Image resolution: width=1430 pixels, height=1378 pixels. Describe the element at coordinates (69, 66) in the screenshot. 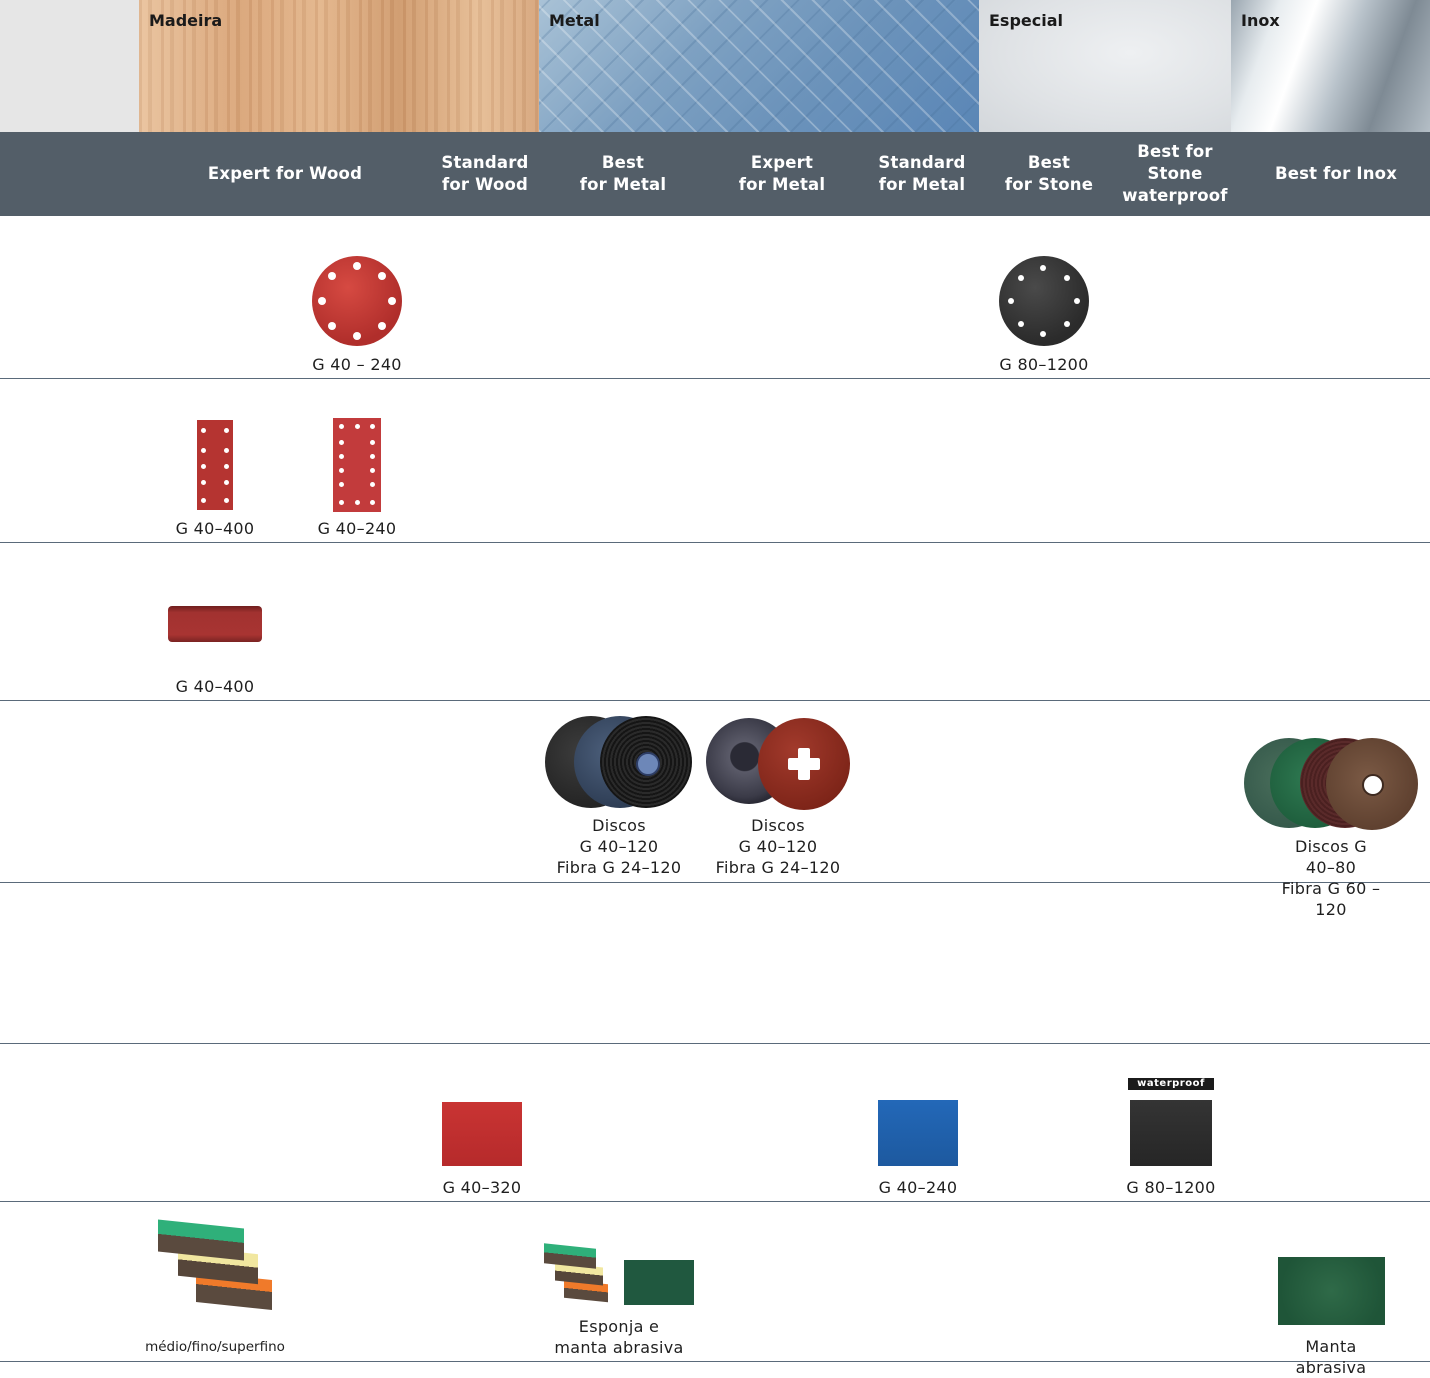

I see `material-blank-cell` at that location.